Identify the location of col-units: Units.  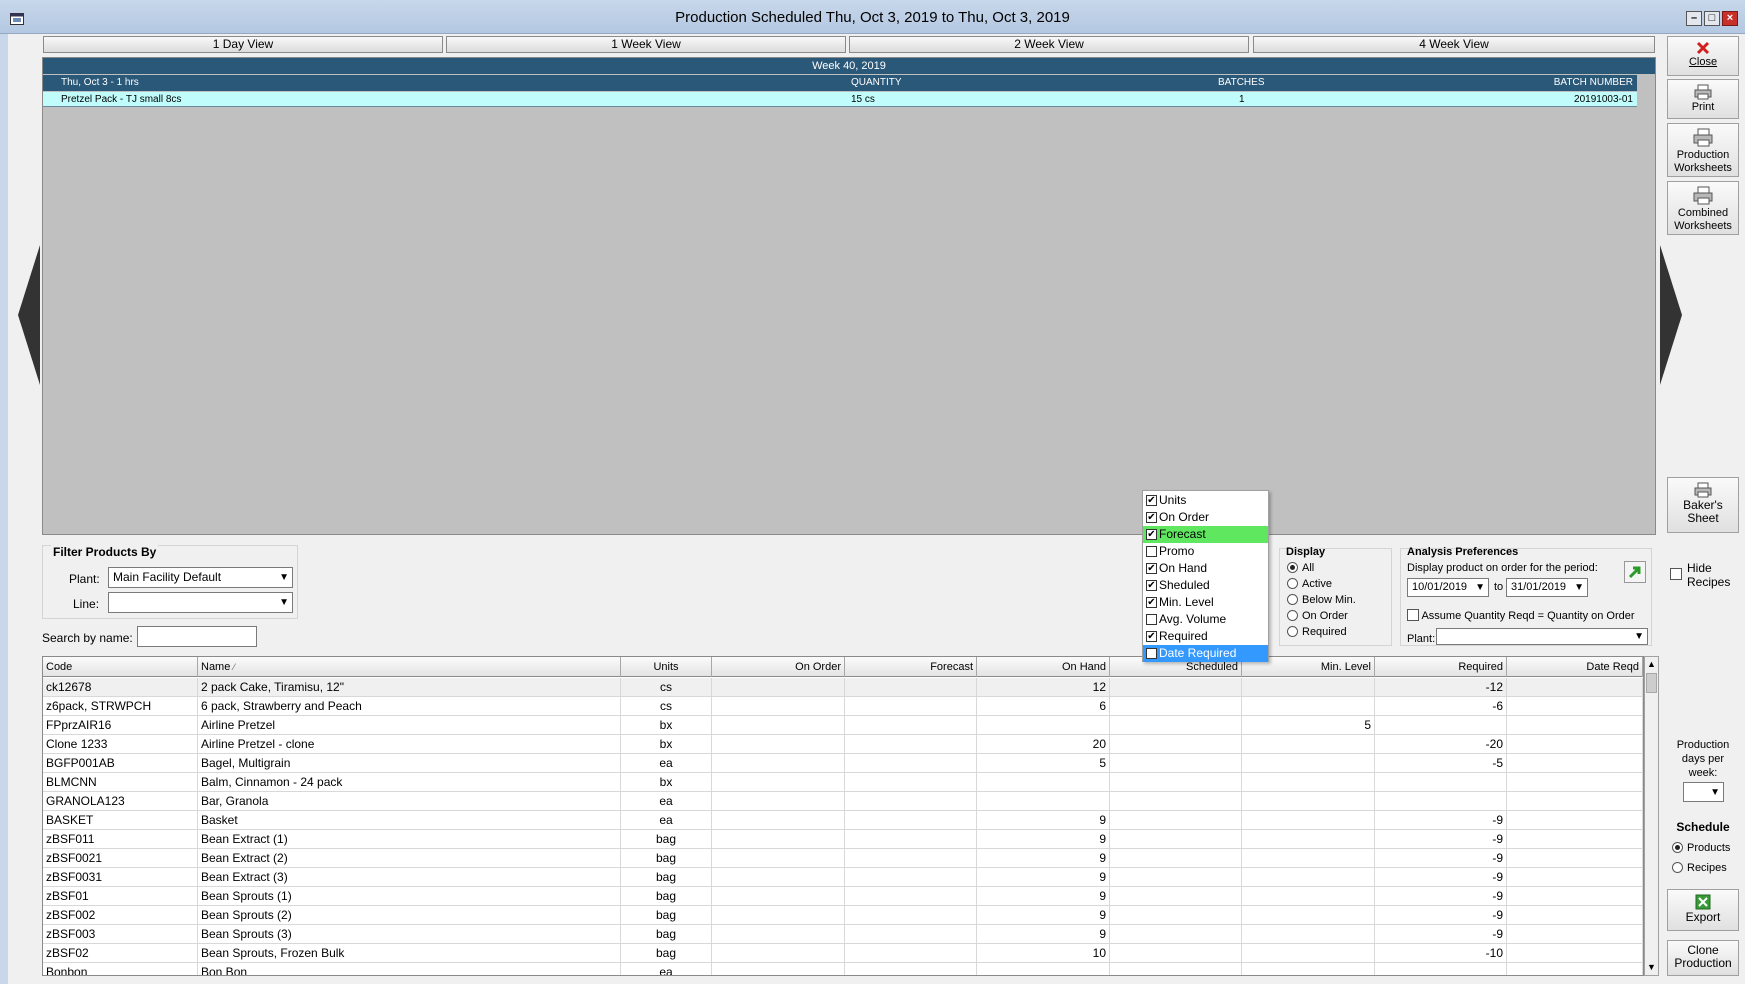
(666, 667).